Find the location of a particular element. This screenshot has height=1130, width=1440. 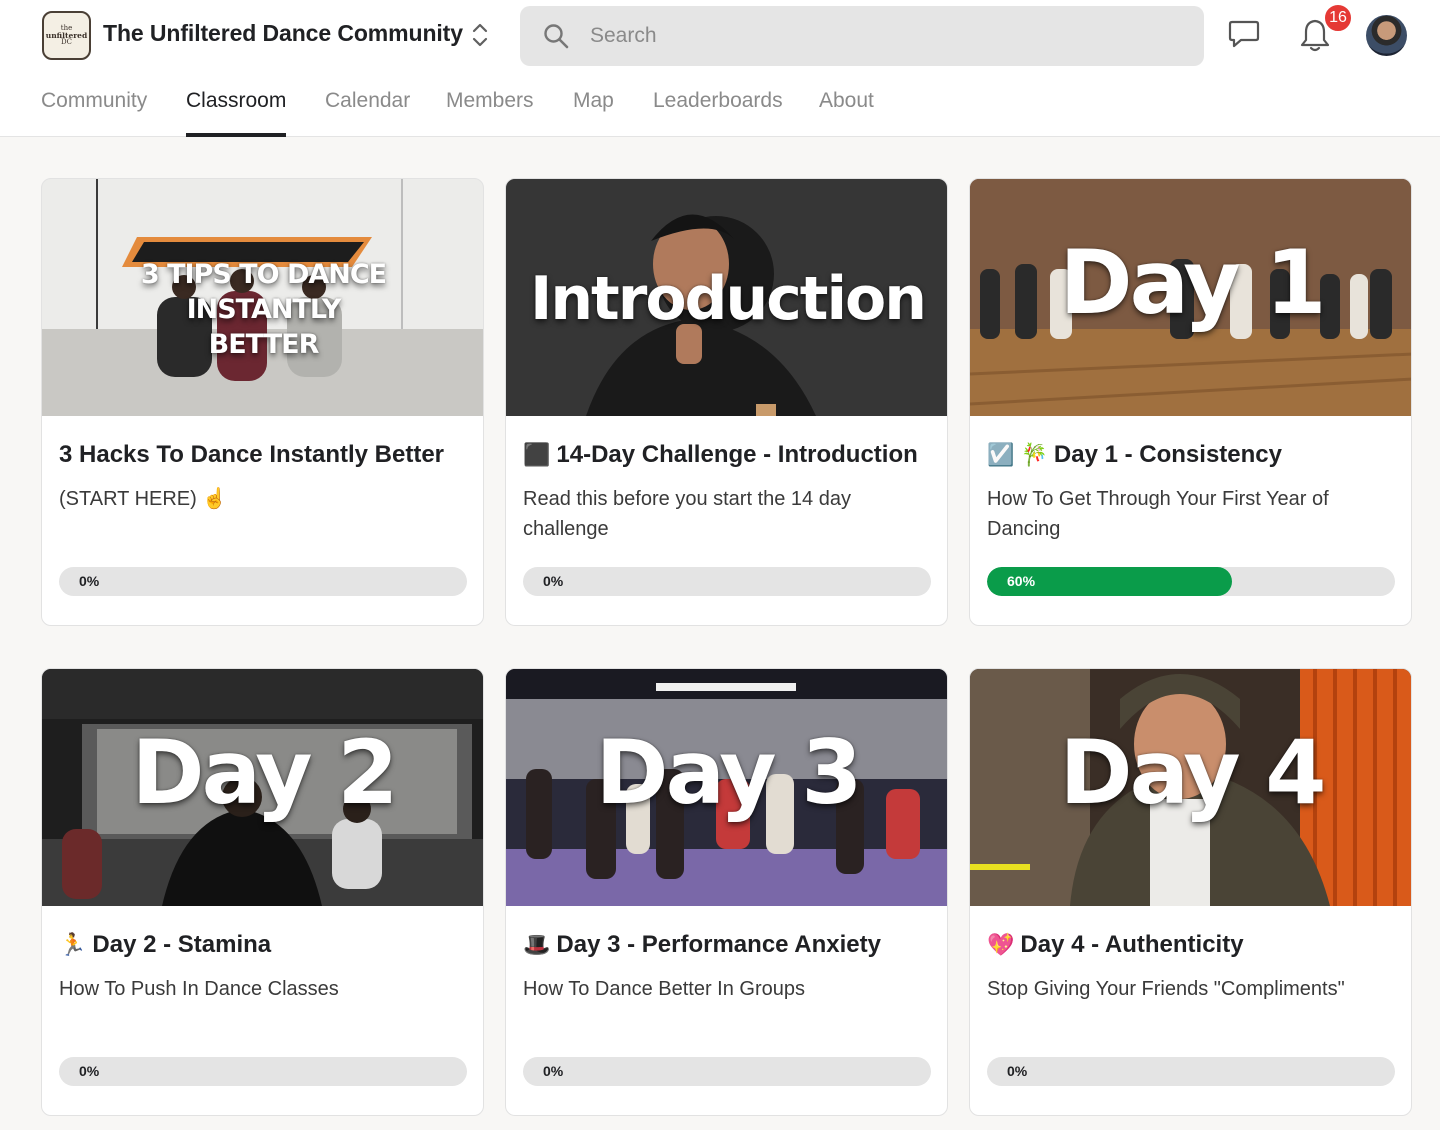

thumbnail-title: Introduction is located at coordinates (728, 299).